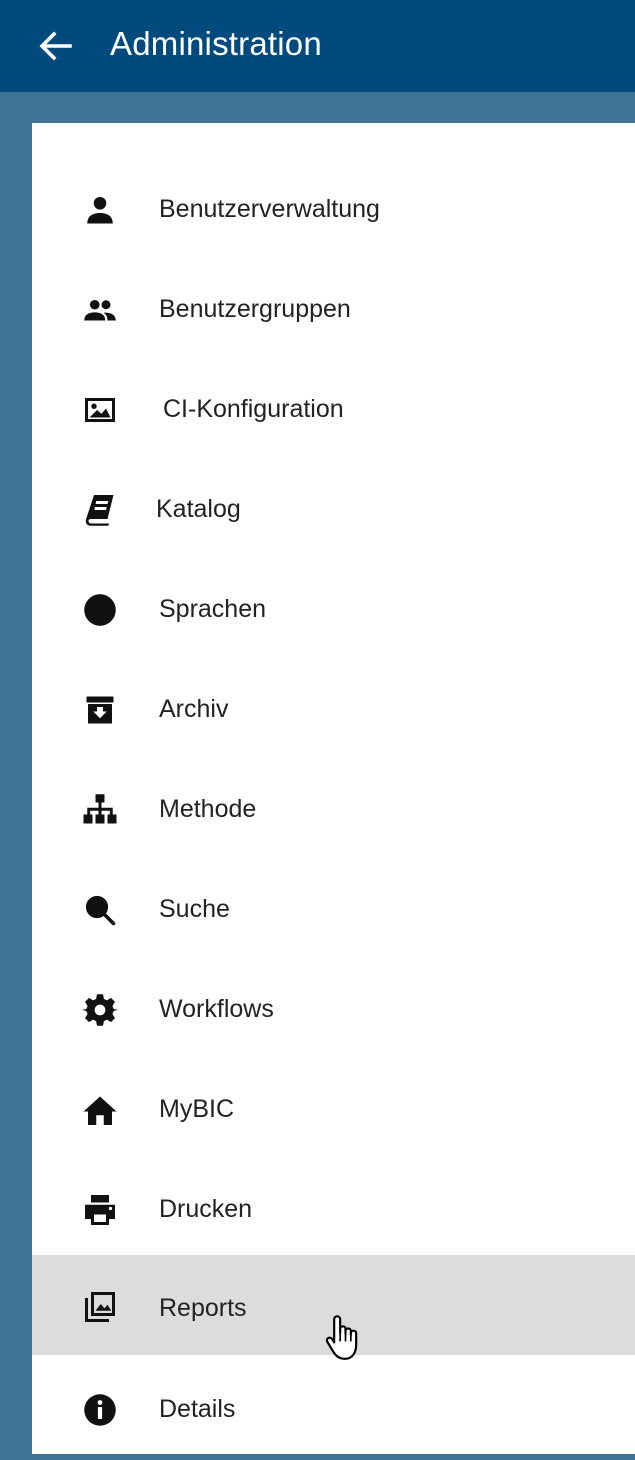 This screenshot has width=635, height=1460. What do you see at coordinates (100, 1210) in the screenshot?
I see `print-icon` at bounding box center [100, 1210].